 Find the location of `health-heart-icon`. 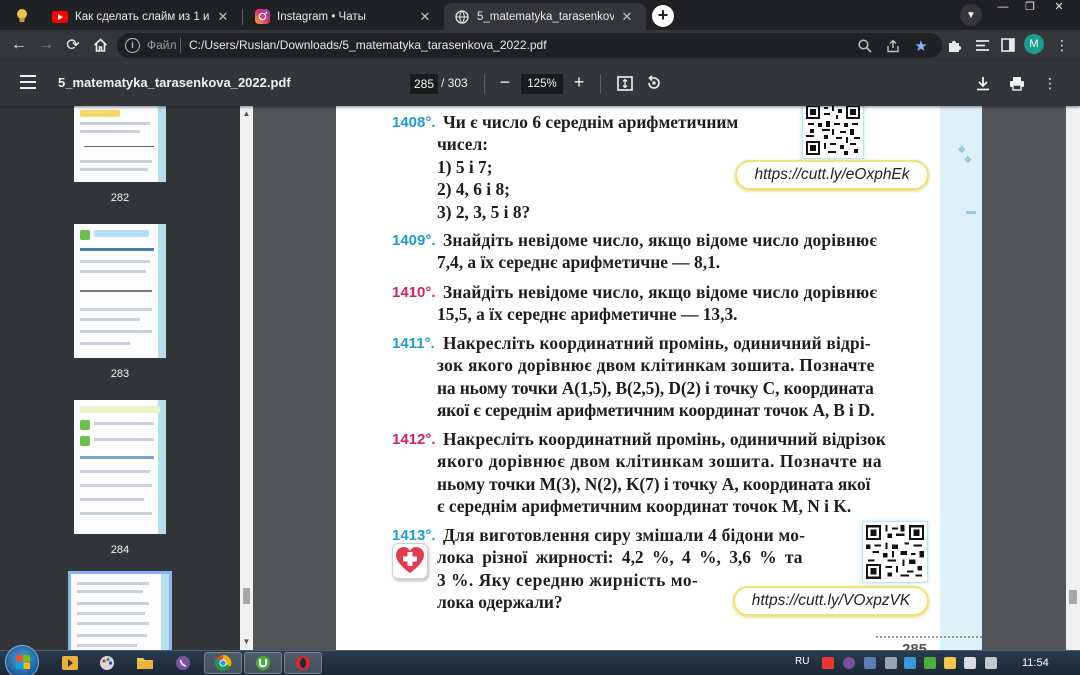

health-heart-icon is located at coordinates (410, 561).